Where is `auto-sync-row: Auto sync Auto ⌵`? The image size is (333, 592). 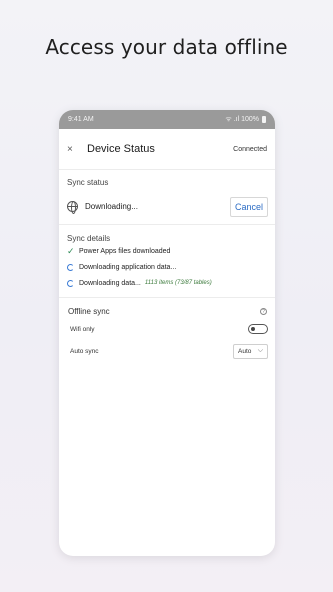
auto-sync-row: Auto sync Auto ⌵ is located at coordinates (167, 351).